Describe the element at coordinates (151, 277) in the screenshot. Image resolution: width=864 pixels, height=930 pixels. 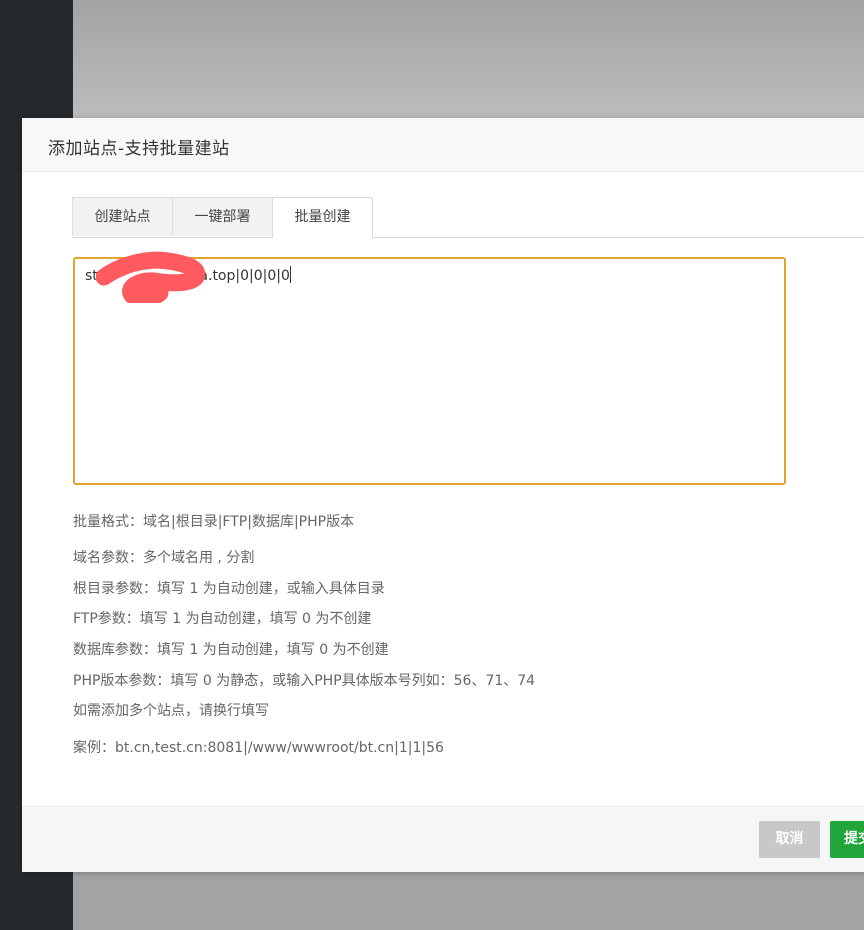
I see `redaction-scribble` at that location.